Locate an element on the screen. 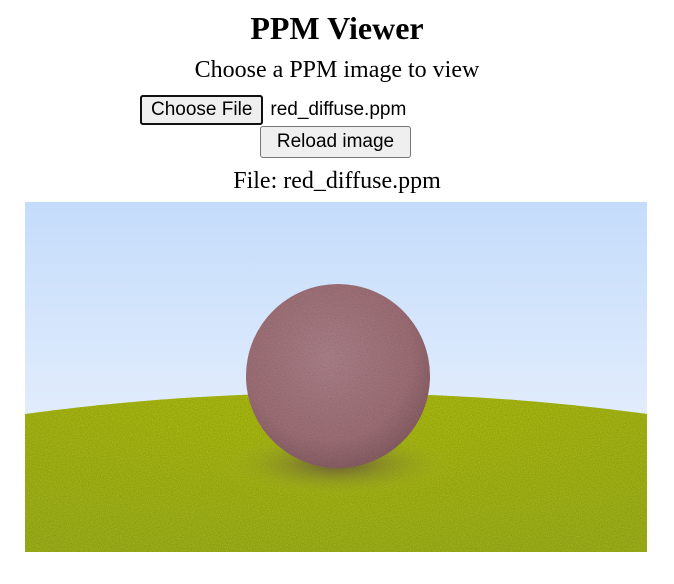  file-input: Choose File red_diffuse.ppm is located at coordinates (273, 110).